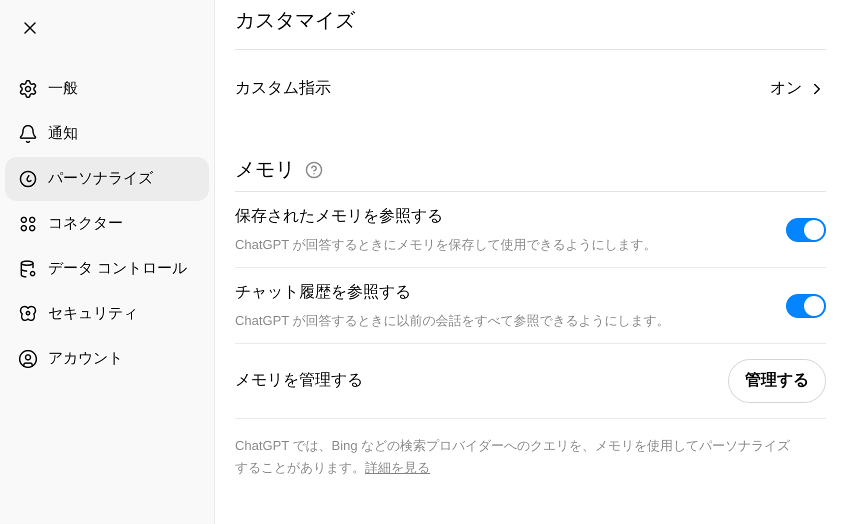 The width and height of the screenshot is (842, 524). What do you see at coordinates (777, 381) in the screenshot?
I see `manage-button: 管理する` at bounding box center [777, 381].